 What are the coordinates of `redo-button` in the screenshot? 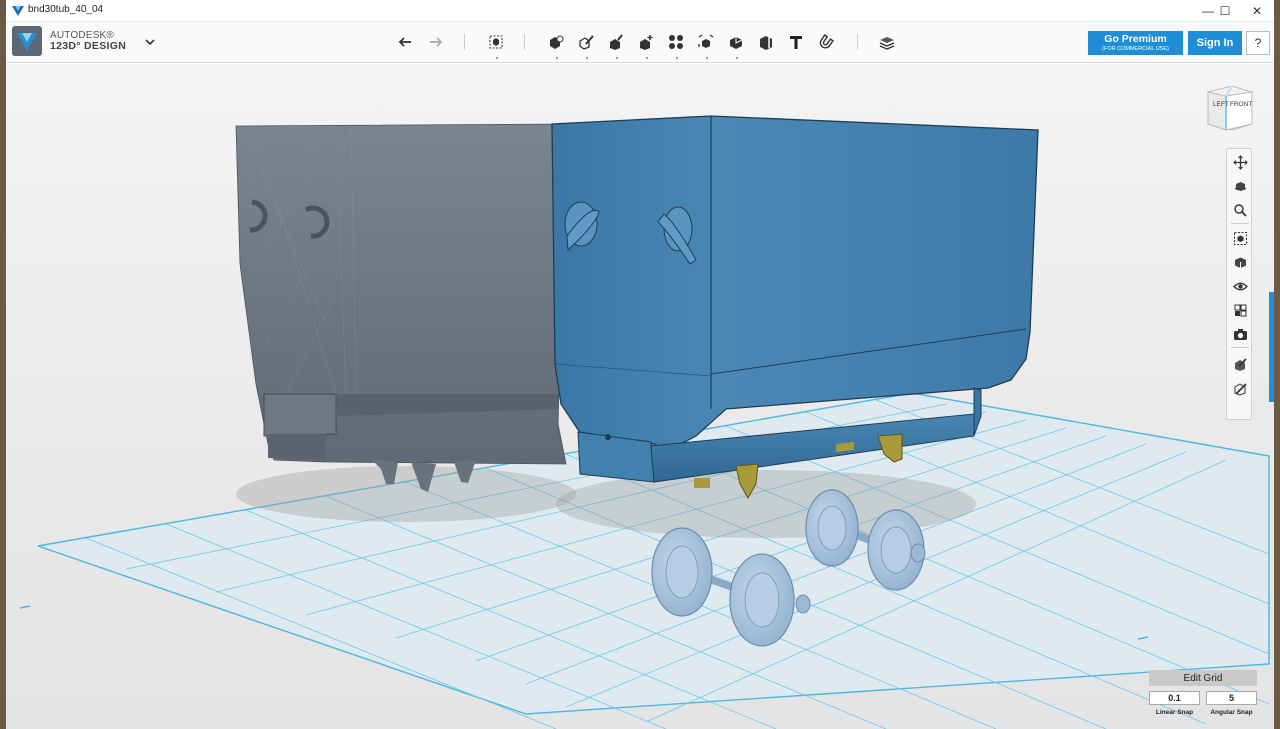 It's located at (435, 42).